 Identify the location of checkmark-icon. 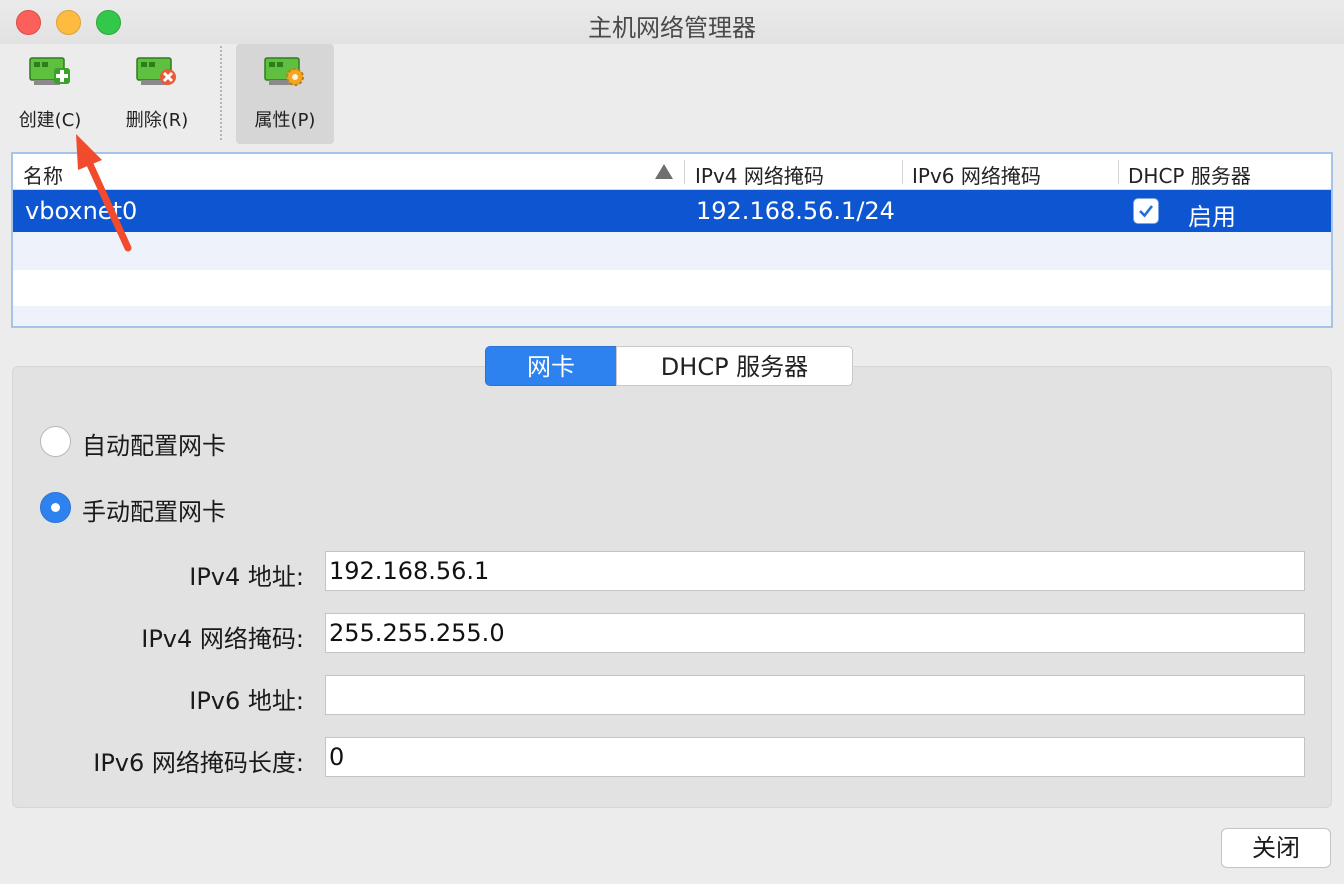
(1146, 211).